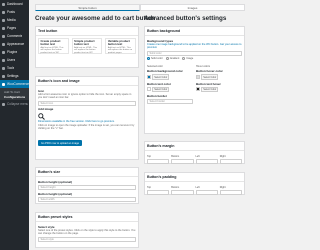 Image resolution: width=320 pixels, height=250 pixels. Describe the element at coordinates (3, 68) in the screenshot. I see `tools-icon` at that location.